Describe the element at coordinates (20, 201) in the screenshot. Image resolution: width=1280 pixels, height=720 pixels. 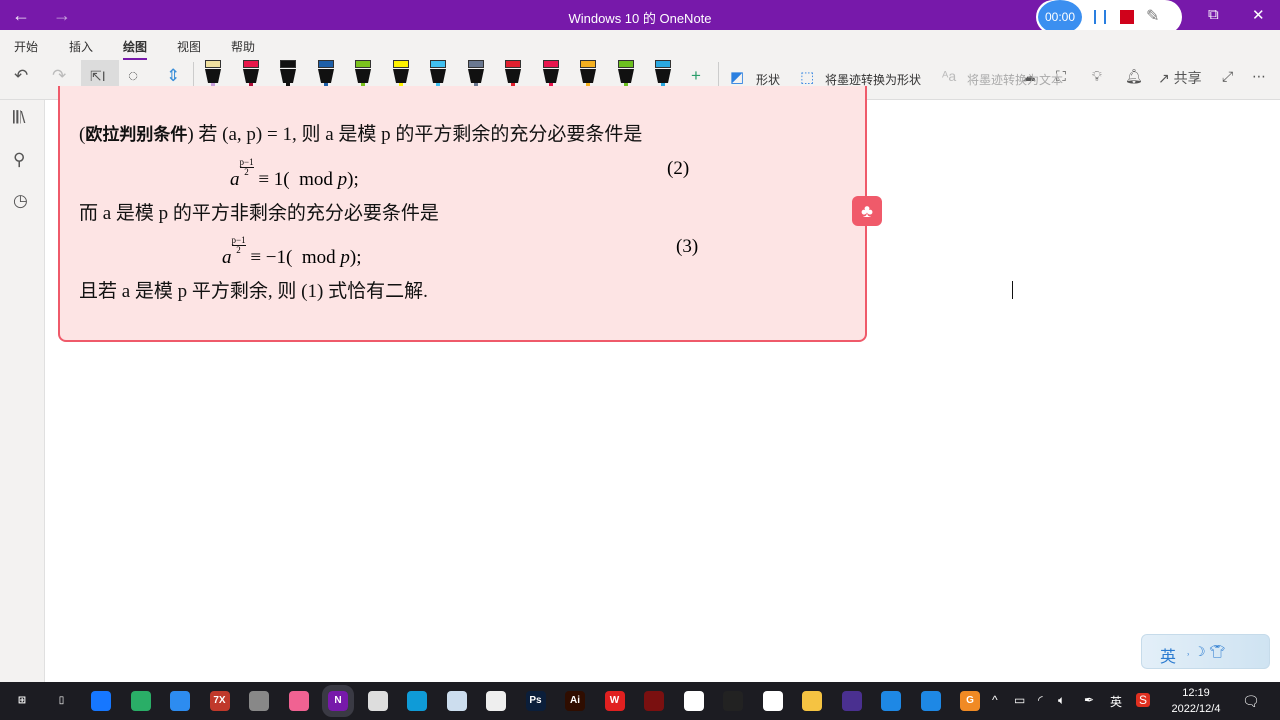
I see `recent-icon: ◷` at that location.